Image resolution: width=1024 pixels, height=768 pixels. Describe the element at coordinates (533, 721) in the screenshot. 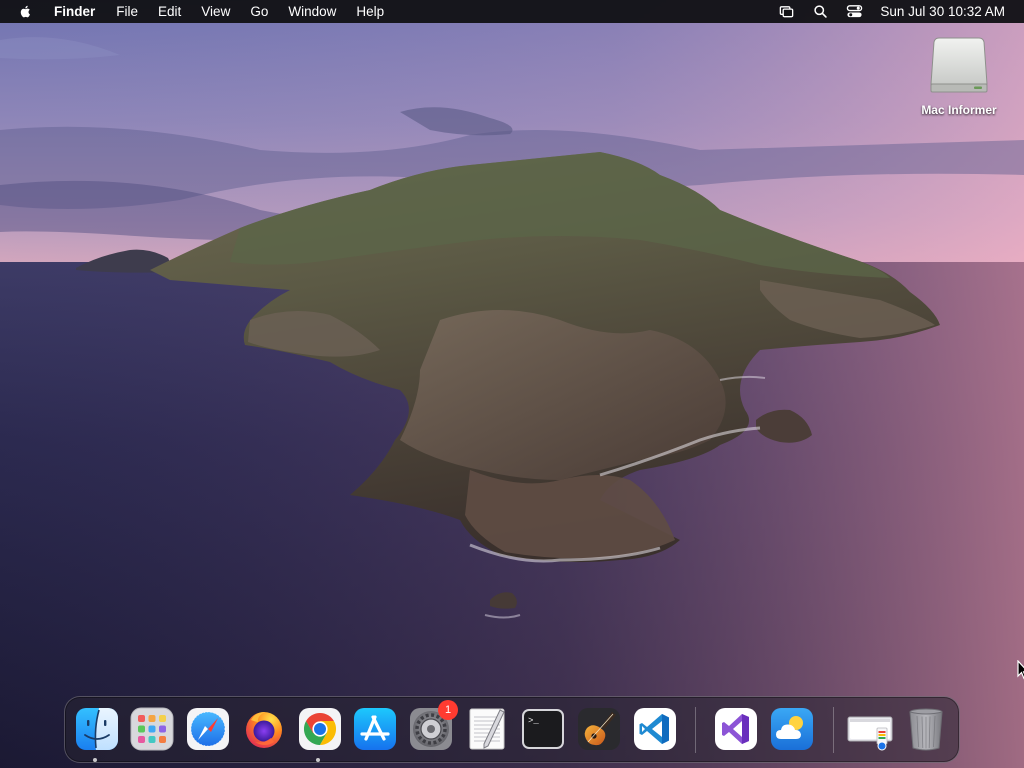

I see `terminal-prompt: >_` at that location.